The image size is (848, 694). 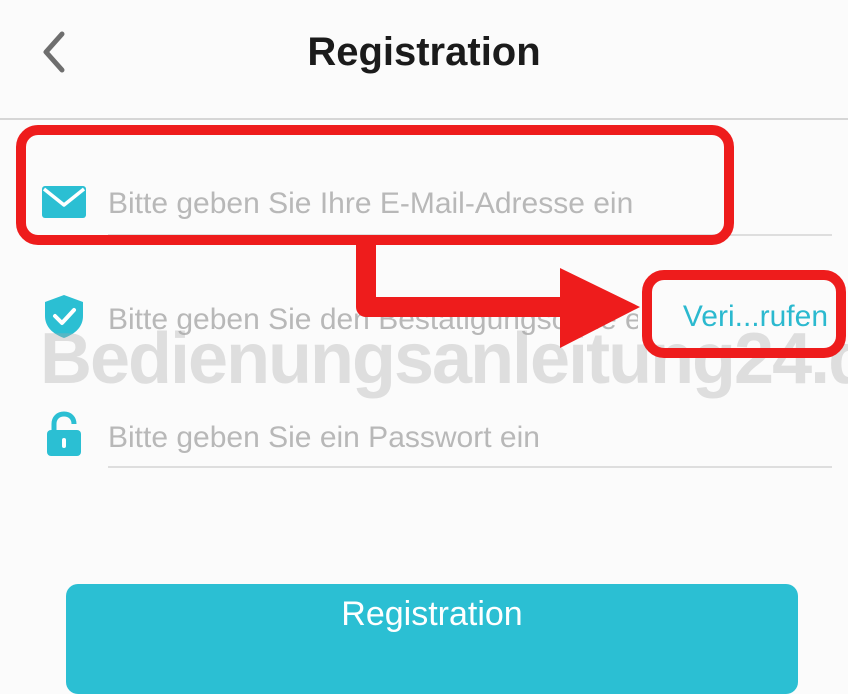 What do you see at coordinates (470, 235) in the screenshot?
I see `email-underline` at bounding box center [470, 235].